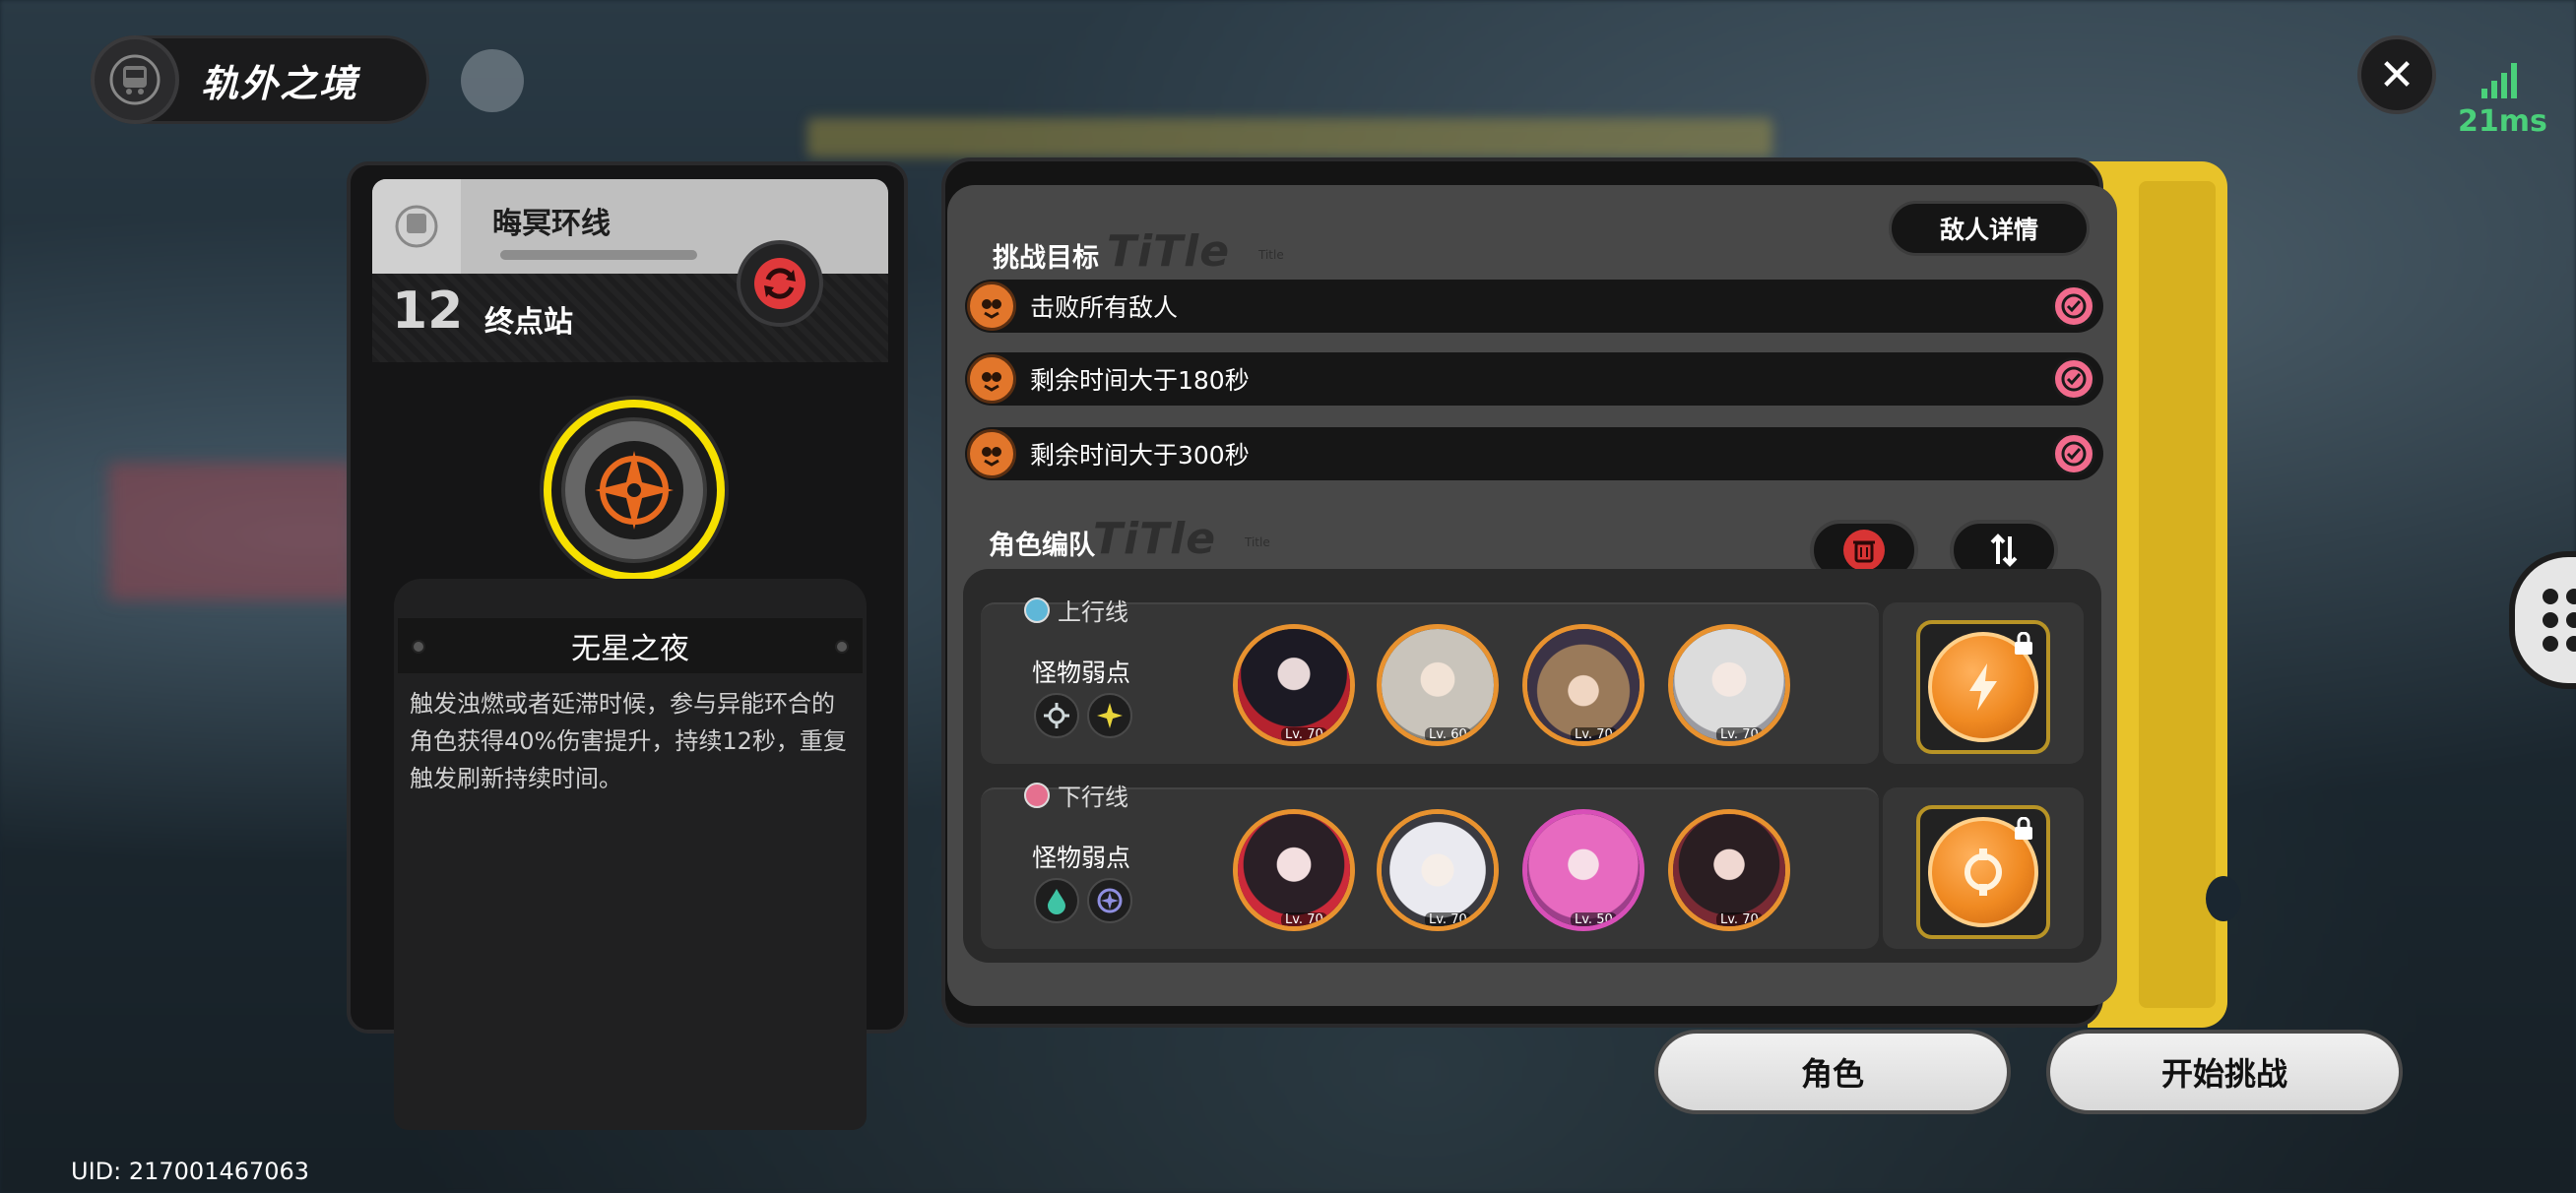  Describe the element at coordinates (1093, 797) in the screenshot. I see `lane-name: 下行线` at that location.